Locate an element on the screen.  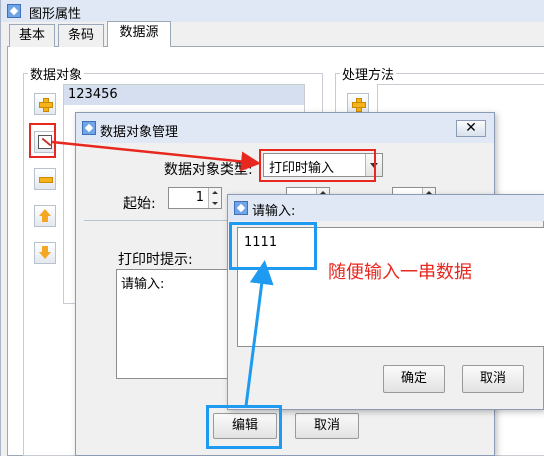
input-dialog-title: 请输入: is located at coordinates (274, 211).